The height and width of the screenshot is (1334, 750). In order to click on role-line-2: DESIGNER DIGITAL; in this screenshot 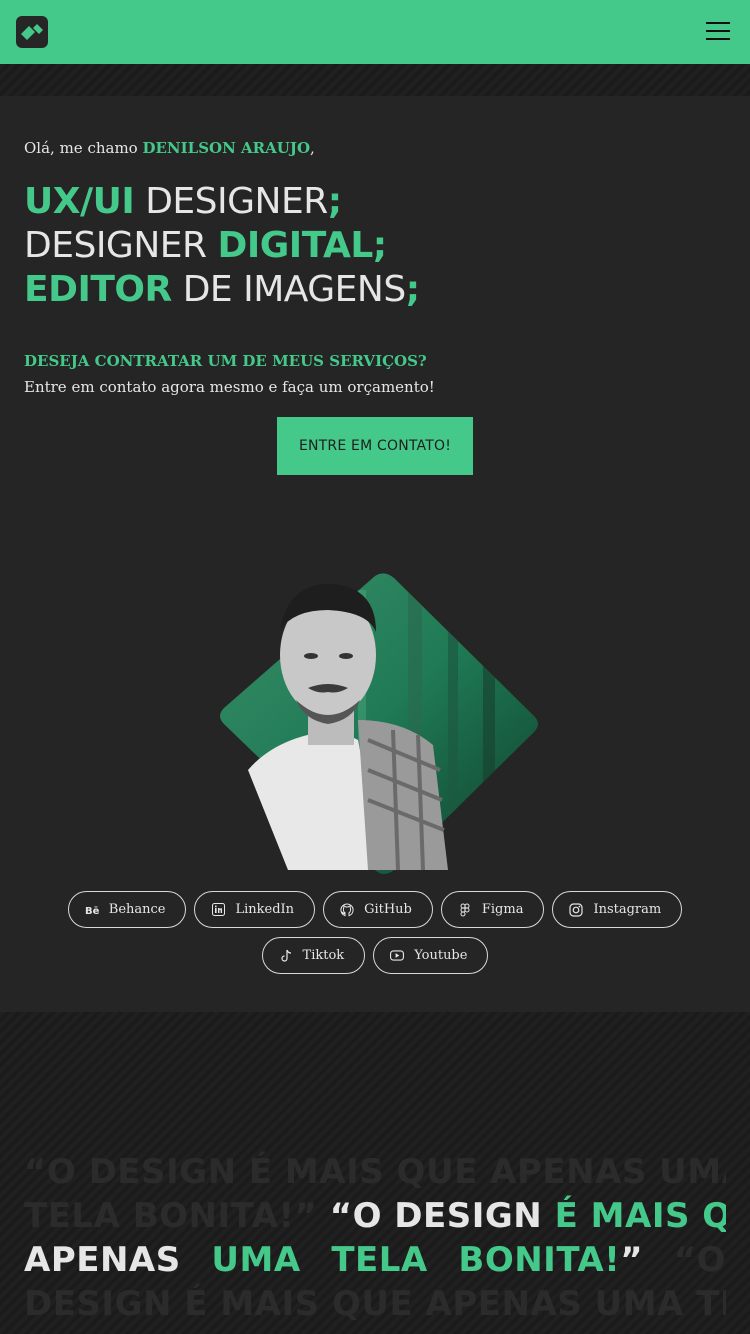, I will do `click(205, 245)`.